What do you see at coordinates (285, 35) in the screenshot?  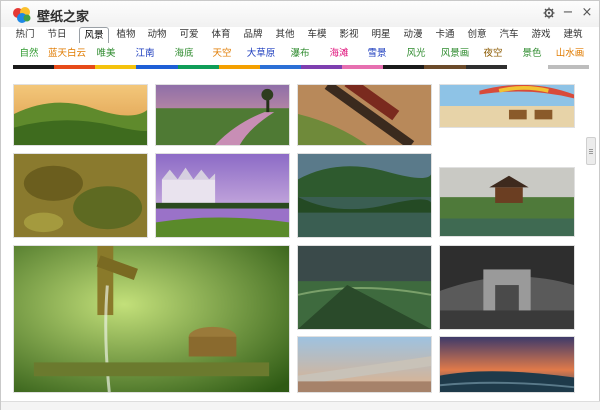 I see `tab-other: 其他` at bounding box center [285, 35].